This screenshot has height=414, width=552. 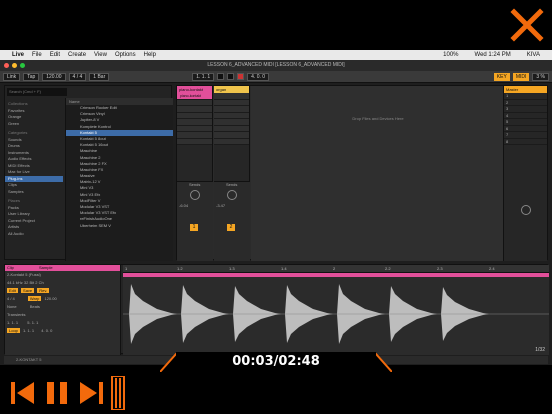 What do you see at coordinates (12, 306) in the screenshot?
I see `groove-select: None` at bounding box center [12, 306].